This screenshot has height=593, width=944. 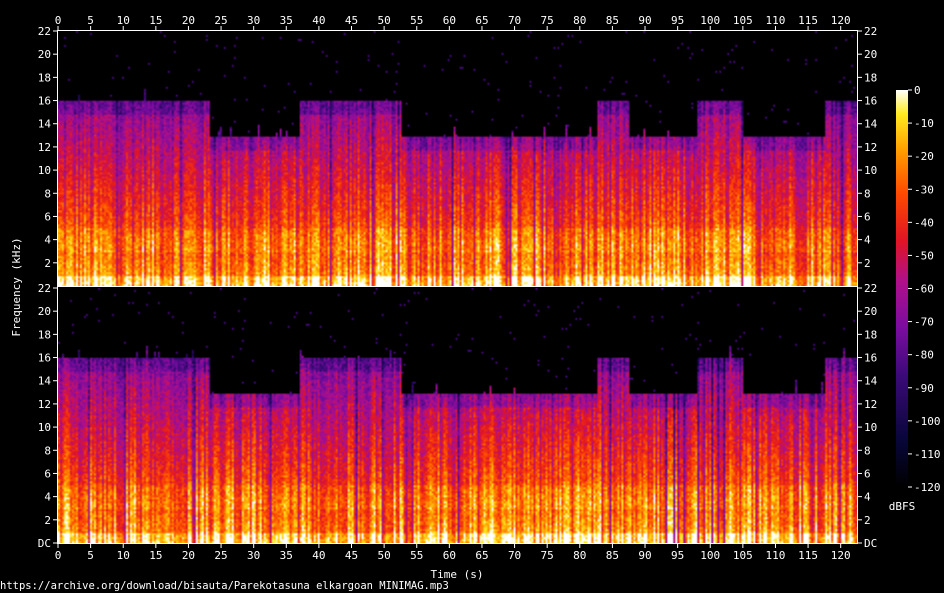 What do you see at coordinates (710, 555) in the screenshot?
I see `x-tick-label-bottom: 100` at bounding box center [710, 555].